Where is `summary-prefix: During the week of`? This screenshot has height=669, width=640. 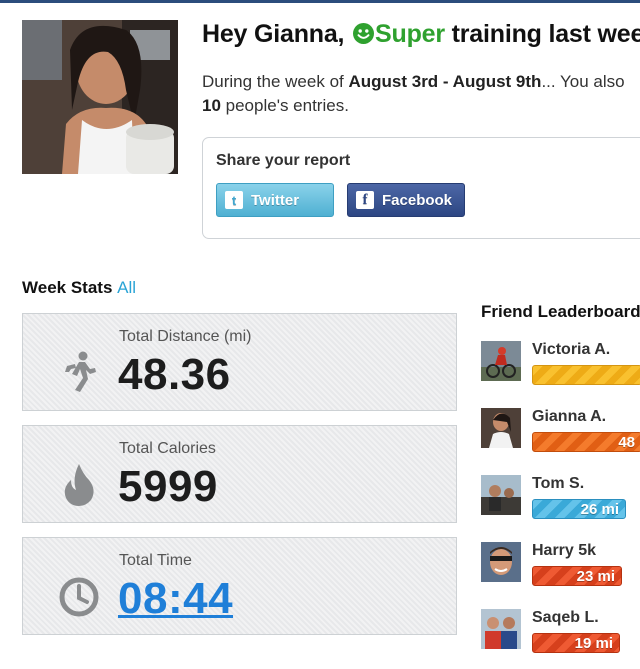 summary-prefix: During the week of is located at coordinates (275, 81).